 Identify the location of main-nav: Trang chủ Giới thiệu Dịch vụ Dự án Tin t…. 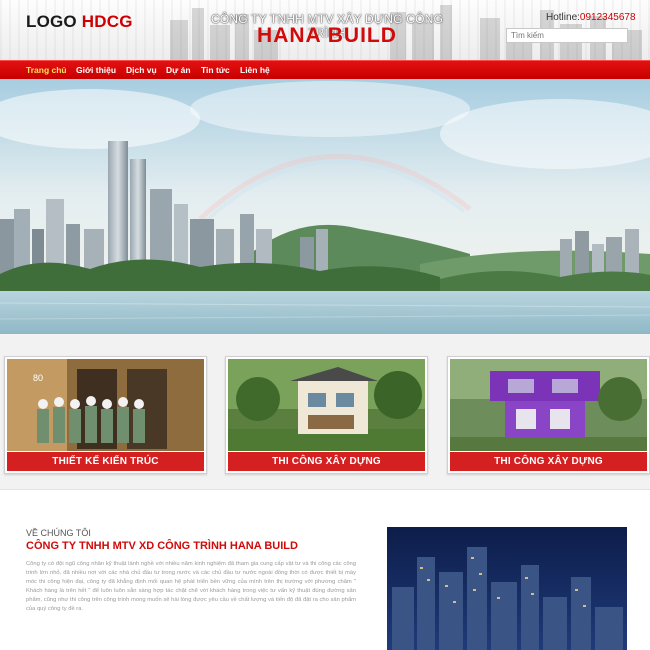
(325, 69).